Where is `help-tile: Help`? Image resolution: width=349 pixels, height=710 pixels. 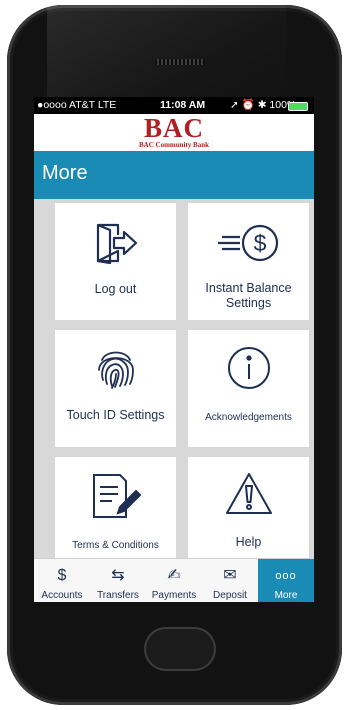
help-tile: Help is located at coordinates (248, 507).